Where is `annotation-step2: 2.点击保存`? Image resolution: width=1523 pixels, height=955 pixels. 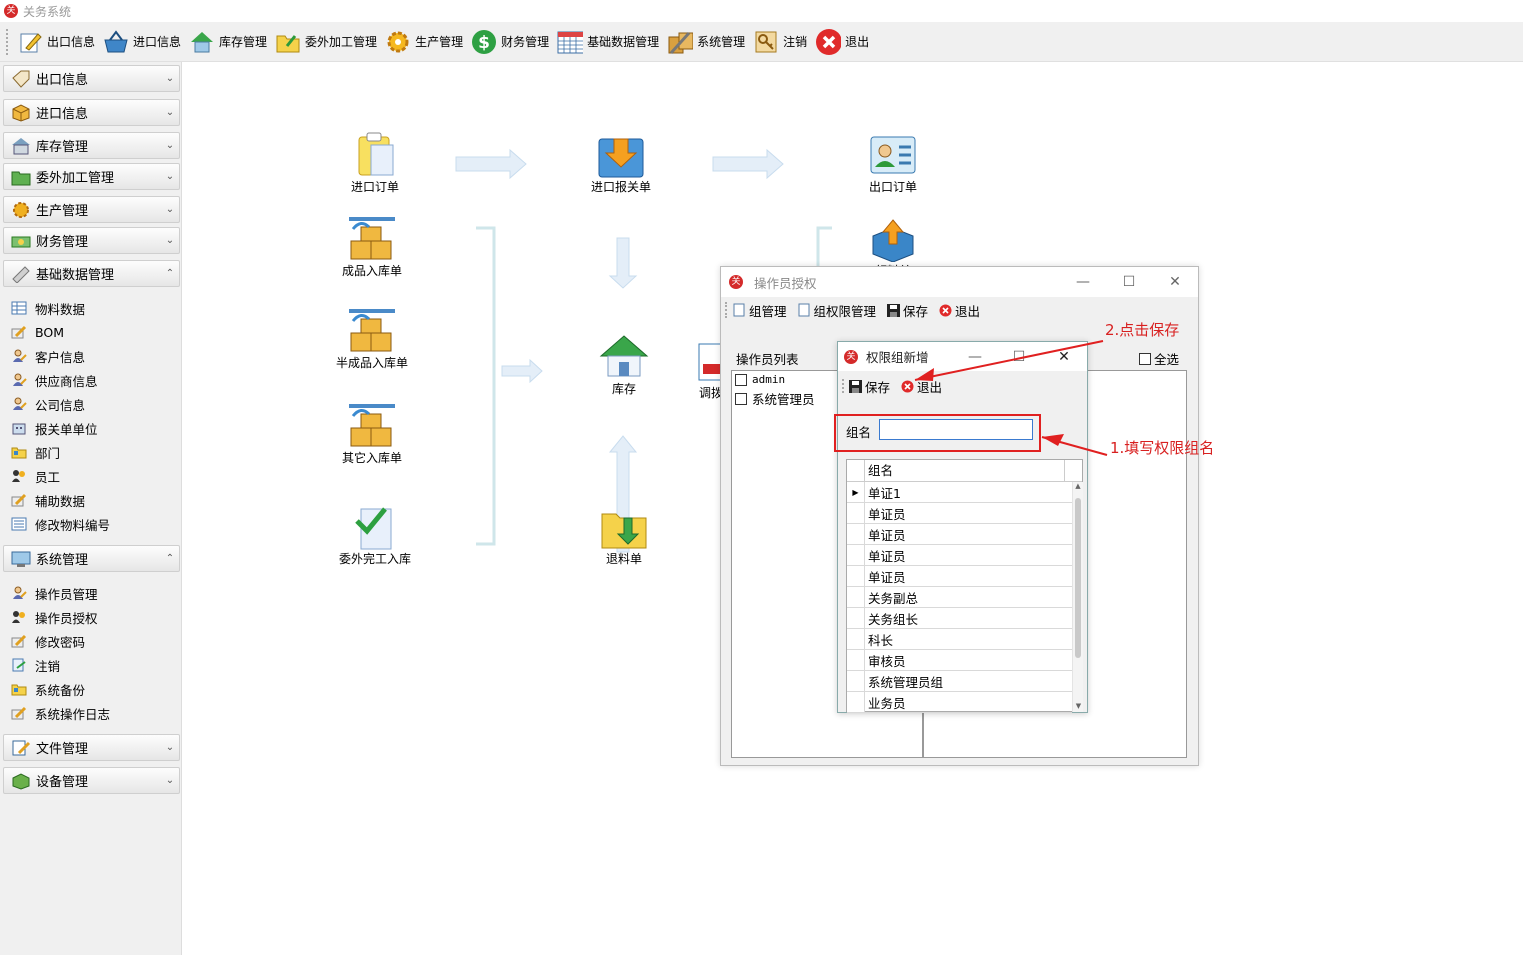 annotation-step2: 2.点击保存 is located at coordinates (1142, 330).